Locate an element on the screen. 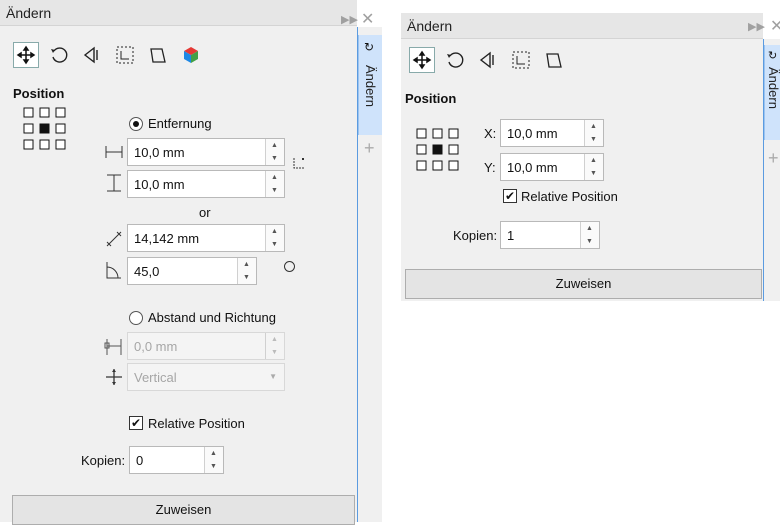 The width and height of the screenshot is (780, 525). rotate-tool-button is located at coordinates (59, 55).